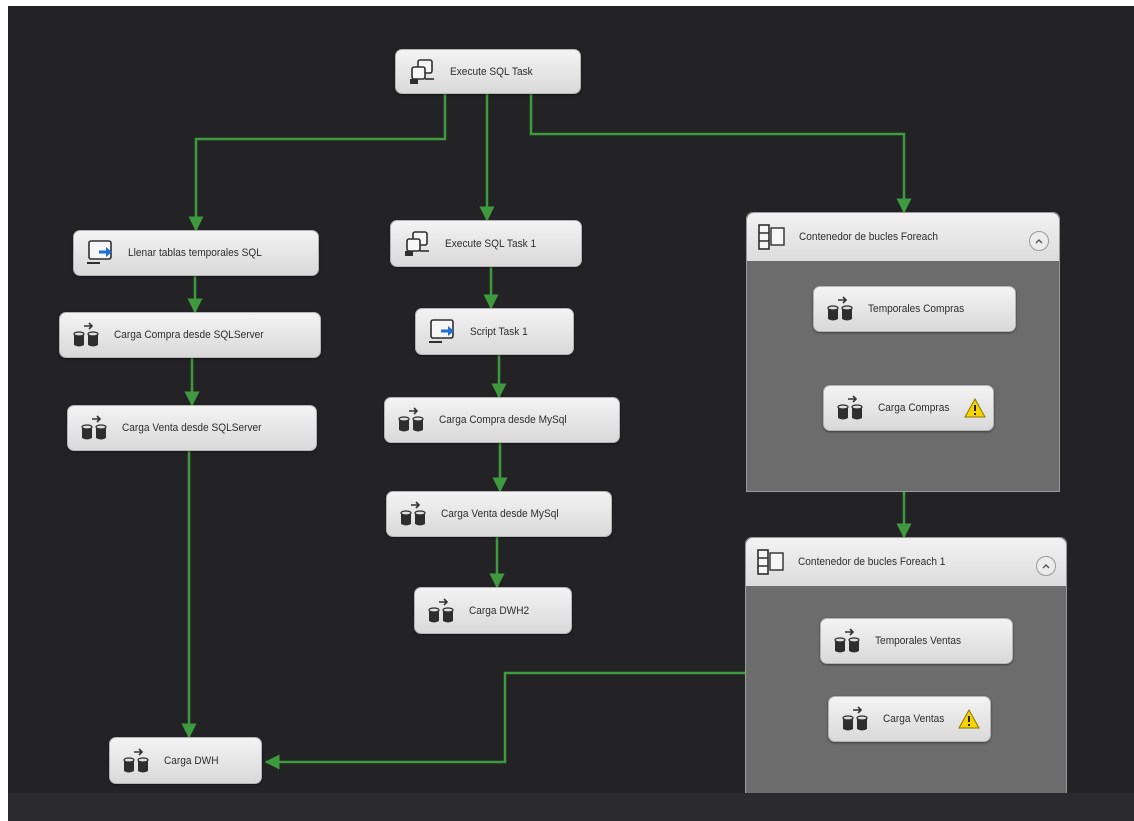 Image resolution: width=1134 pixels, height=821 pixels. Describe the element at coordinates (491, 71) in the screenshot. I see `task-label: Execute SQL Task` at that location.